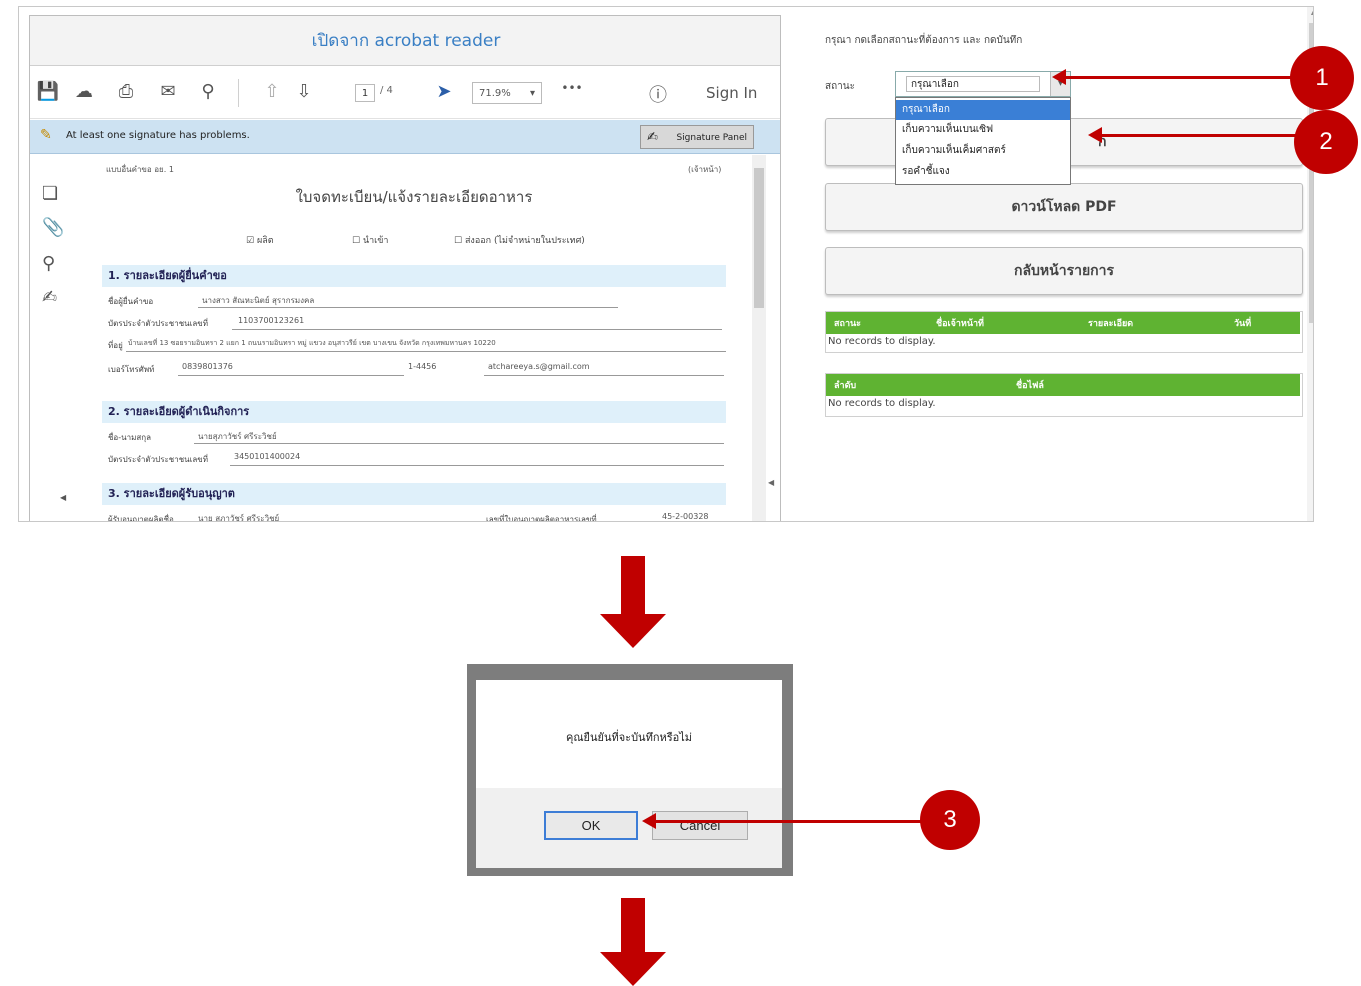 Image resolution: width=1361 pixels, height=986 pixels. Describe the element at coordinates (50, 193) in the screenshot. I see `pages-icon: ❏` at that location.